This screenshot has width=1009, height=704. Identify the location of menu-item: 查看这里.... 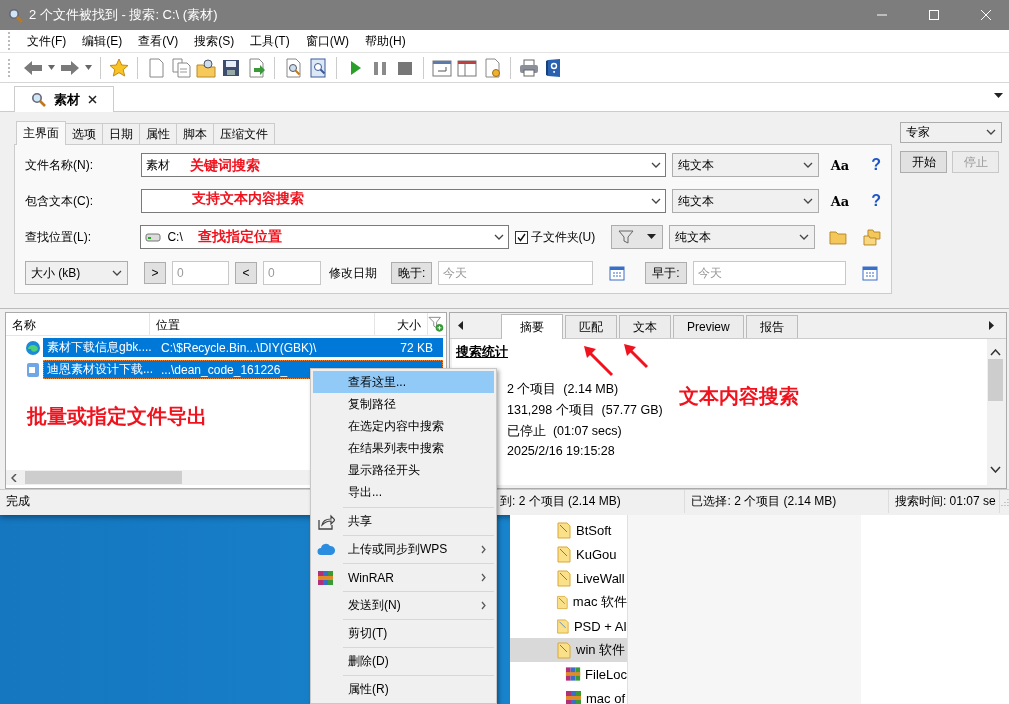
(403, 382).